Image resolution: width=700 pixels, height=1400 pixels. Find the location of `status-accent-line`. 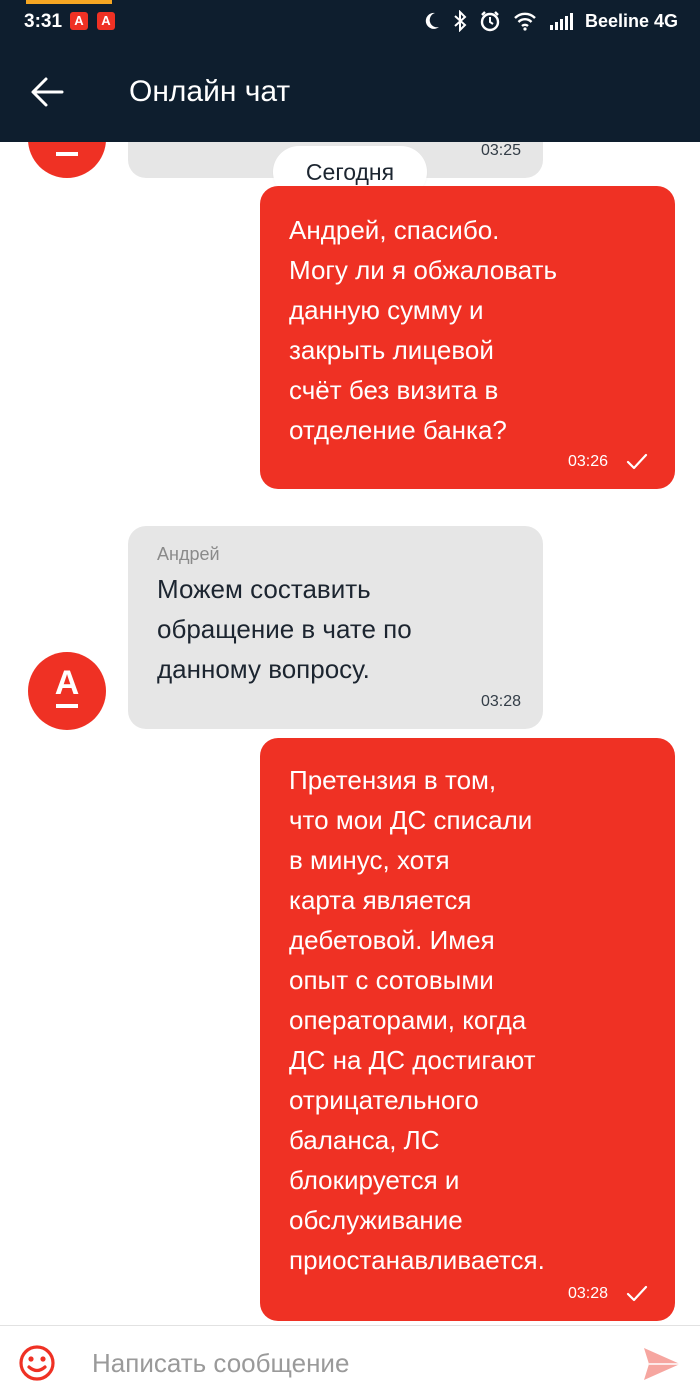

status-accent-line is located at coordinates (69, 2).